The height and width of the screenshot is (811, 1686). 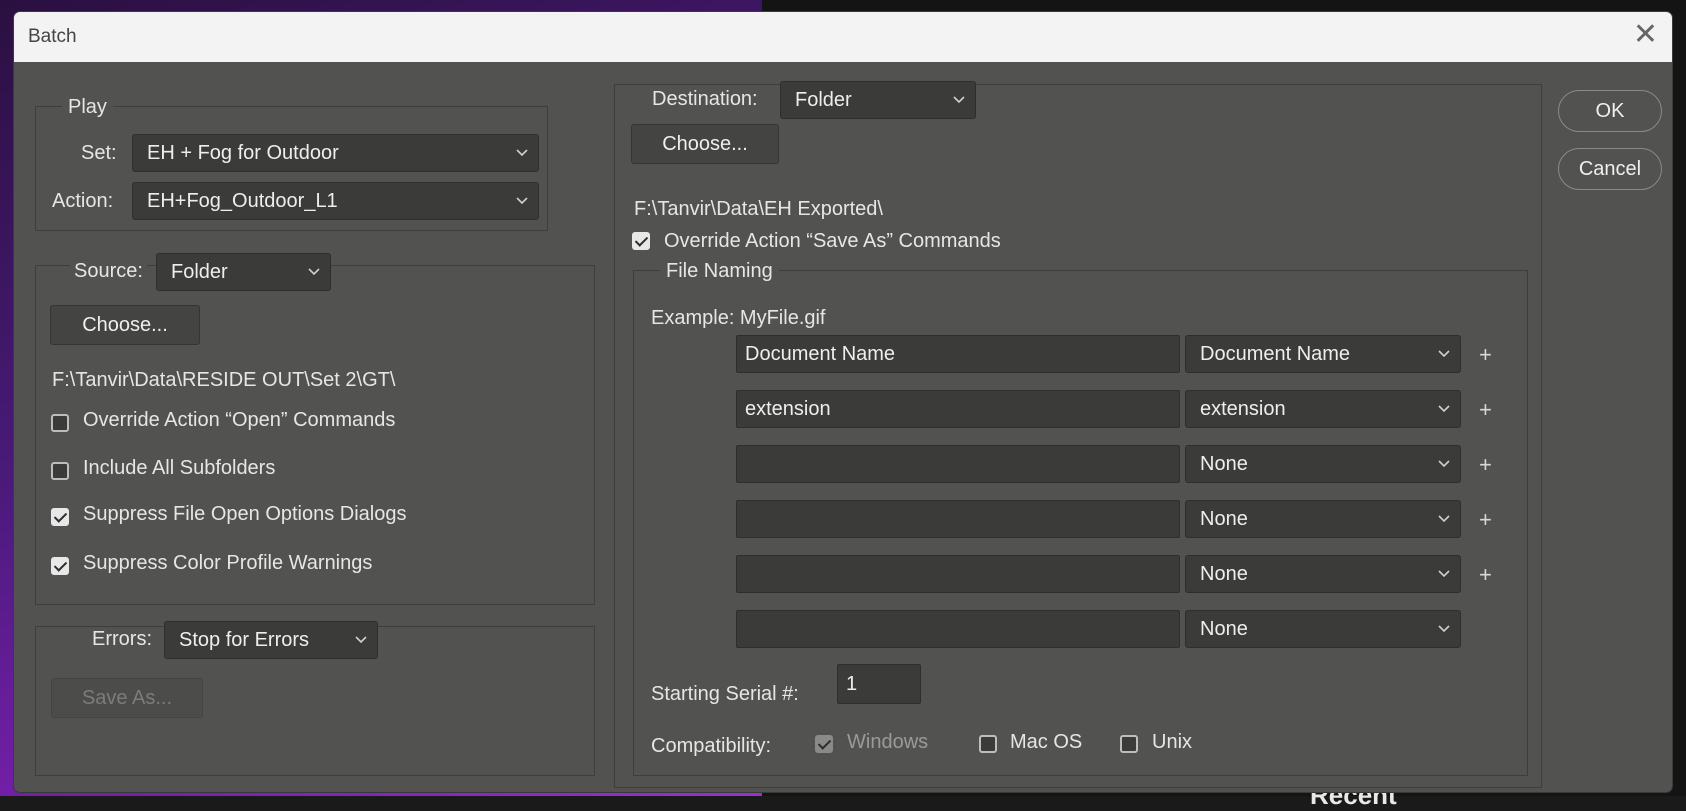 What do you see at coordinates (60, 471) in the screenshot?
I see `include-subfolders-checkbox` at bounding box center [60, 471].